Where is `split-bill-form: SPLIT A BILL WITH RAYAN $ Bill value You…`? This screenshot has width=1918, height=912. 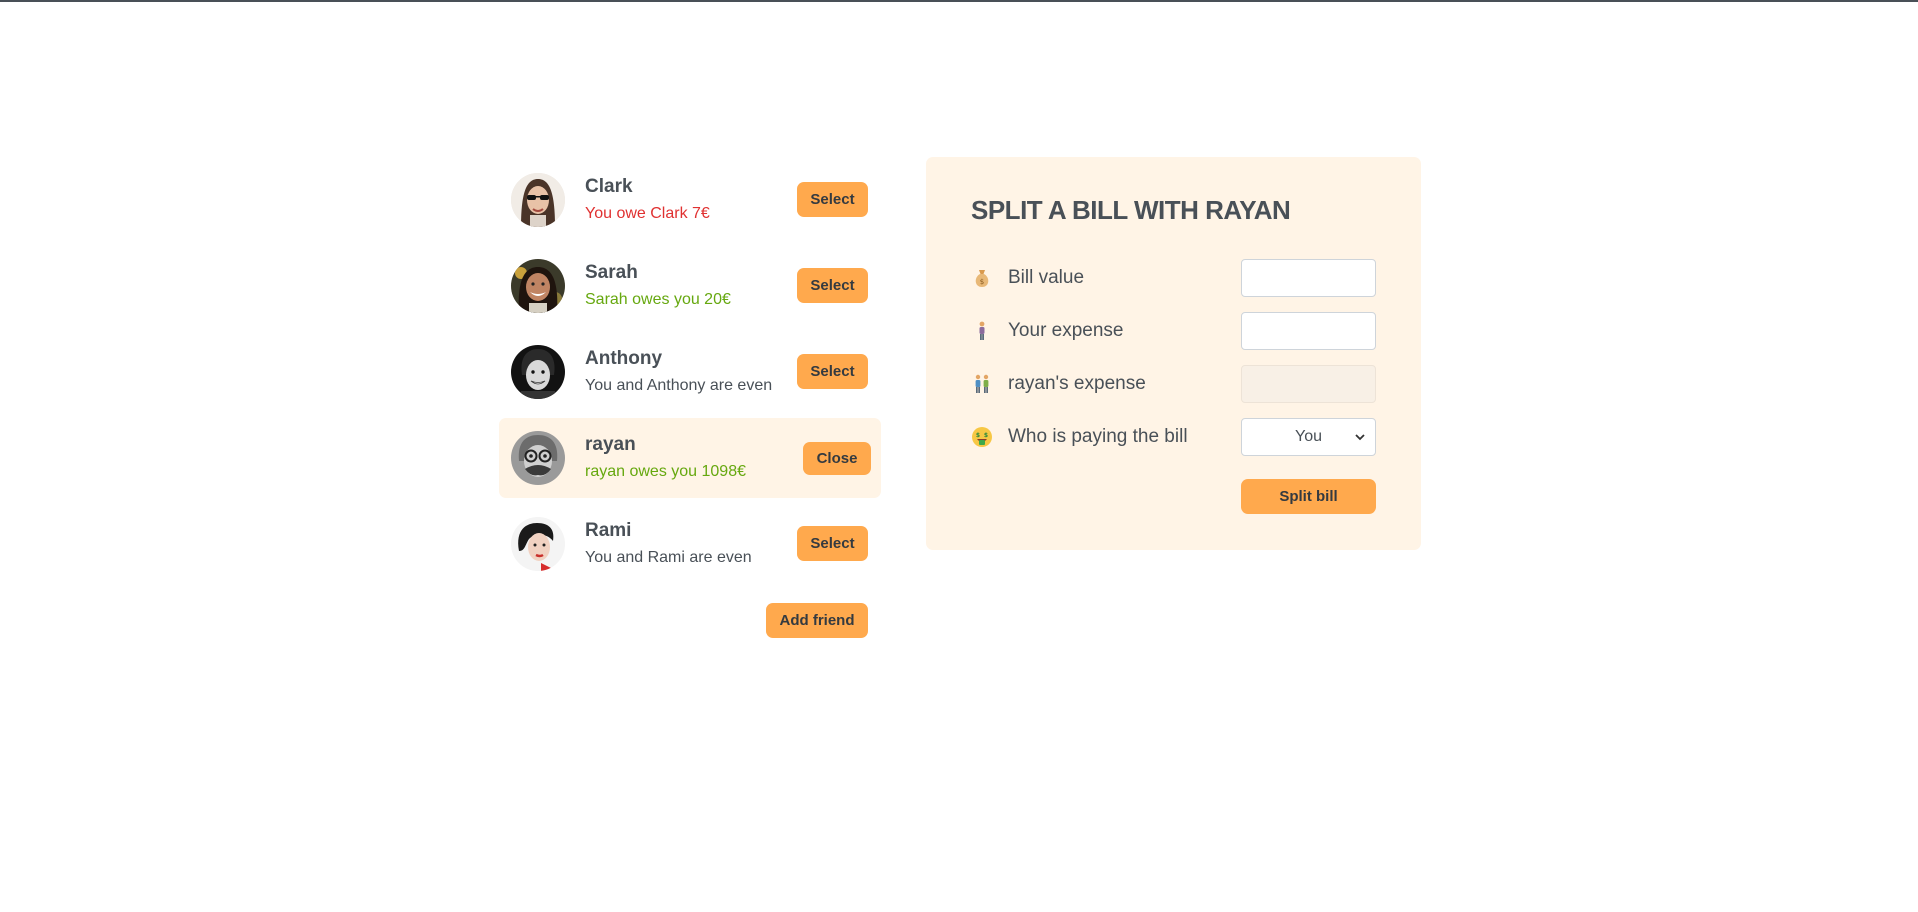
split-bill-form: SPLIT A BILL WITH RAYAN $ Bill value You… is located at coordinates (1173, 353).